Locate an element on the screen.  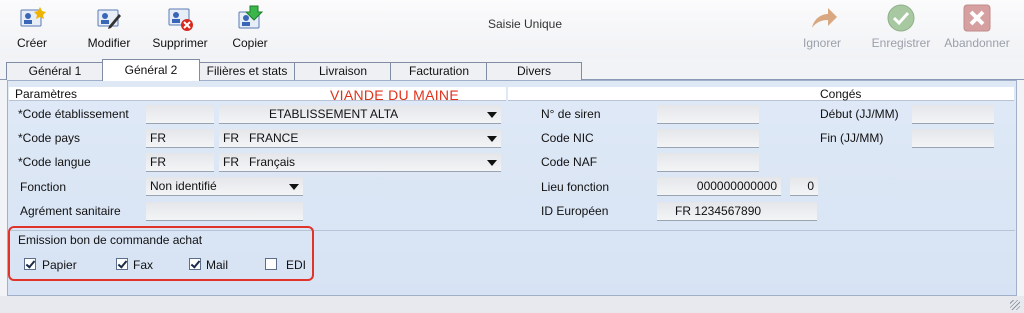
tab-general-1: Général 1 is located at coordinates (55, 71).